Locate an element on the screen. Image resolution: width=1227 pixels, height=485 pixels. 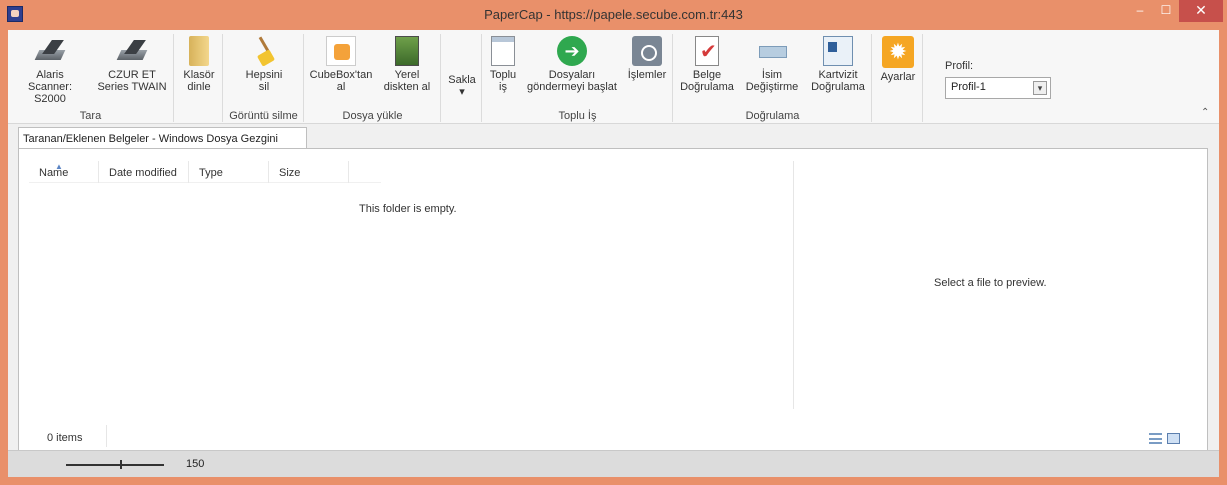
rename-label: İsim Değiştirme is located at coordinates (772, 81).